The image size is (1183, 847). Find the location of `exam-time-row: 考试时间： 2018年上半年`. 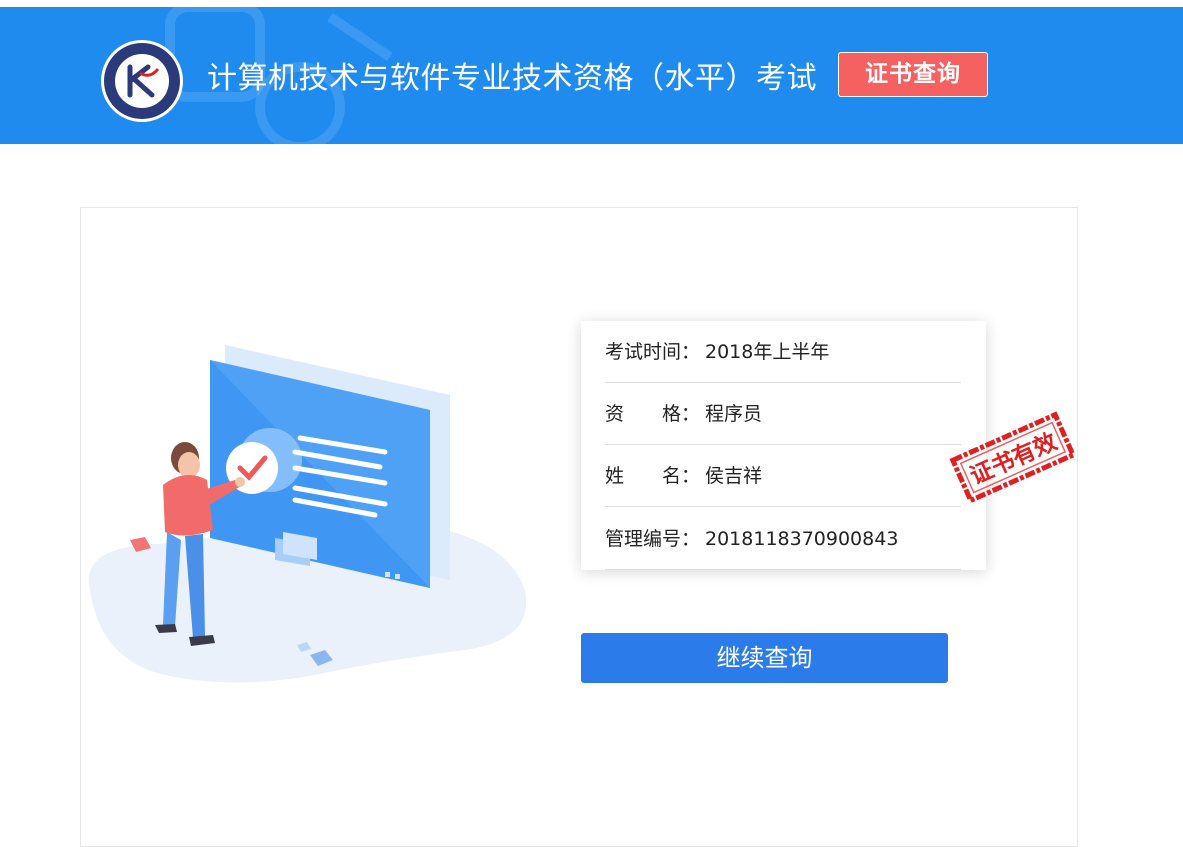

exam-time-row: 考试时间： 2018年上半年 is located at coordinates (783, 352).